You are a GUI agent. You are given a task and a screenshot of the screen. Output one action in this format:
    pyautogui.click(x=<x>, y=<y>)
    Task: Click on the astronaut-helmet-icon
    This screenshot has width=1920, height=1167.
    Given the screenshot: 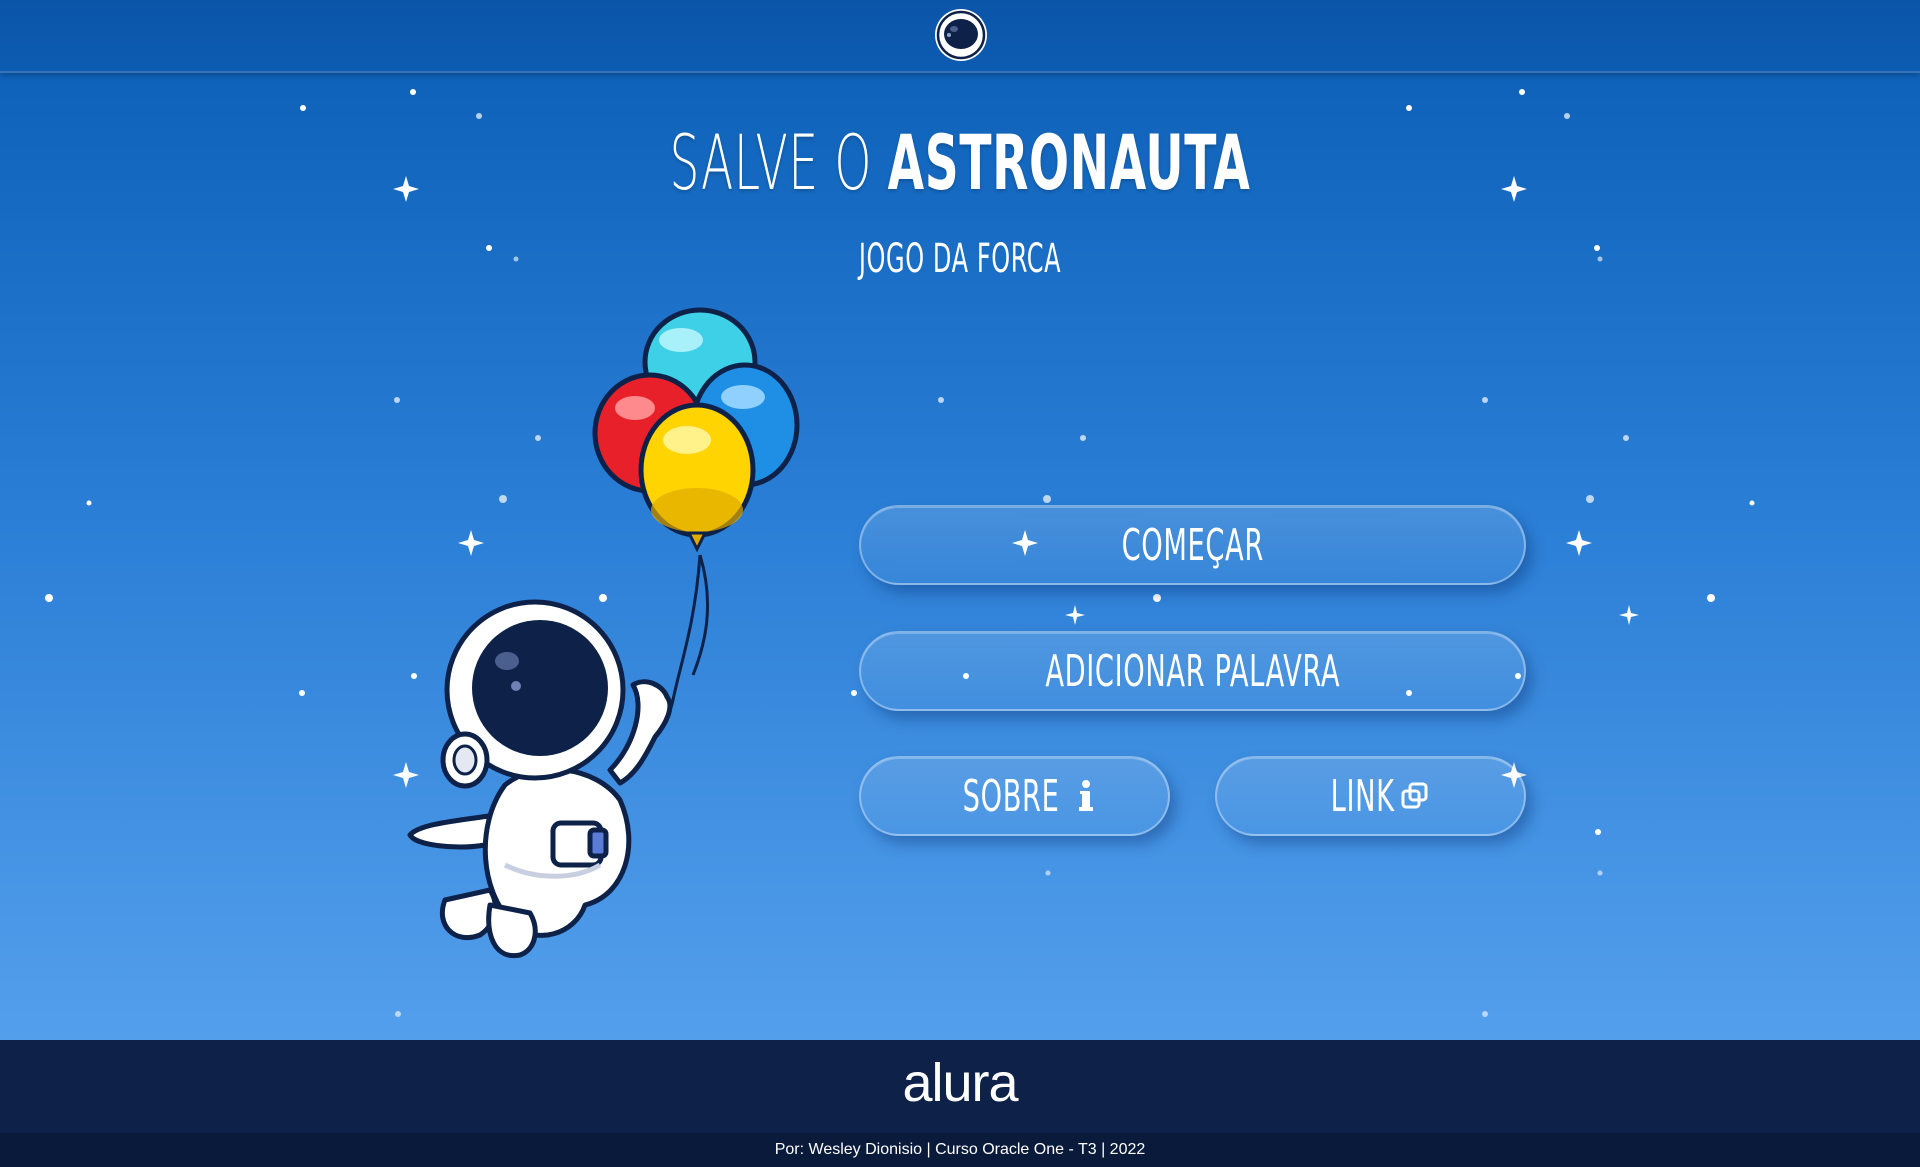 What is the action you would take?
    pyautogui.click(x=961, y=35)
    